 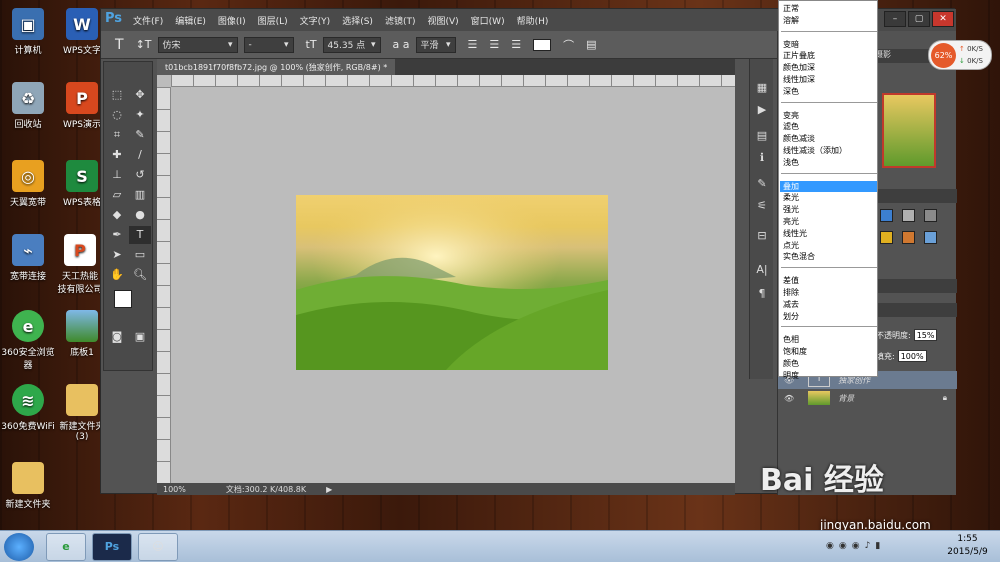 I want to click on dodge-tool-icon: ●, so click(x=140, y=215).